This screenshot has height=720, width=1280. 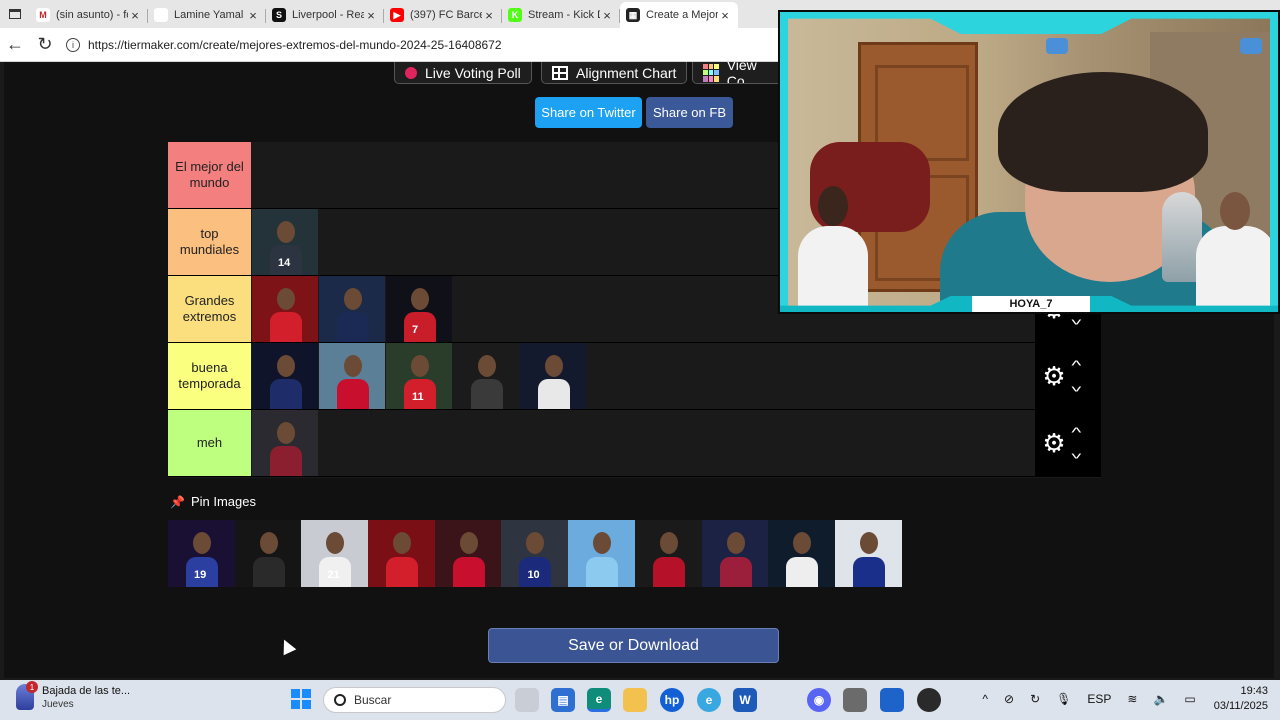 What do you see at coordinates (443, 15) in the screenshot?
I see `browser-tab: ▶ (397) FC Barcel ×` at bounding box center [443, 15].